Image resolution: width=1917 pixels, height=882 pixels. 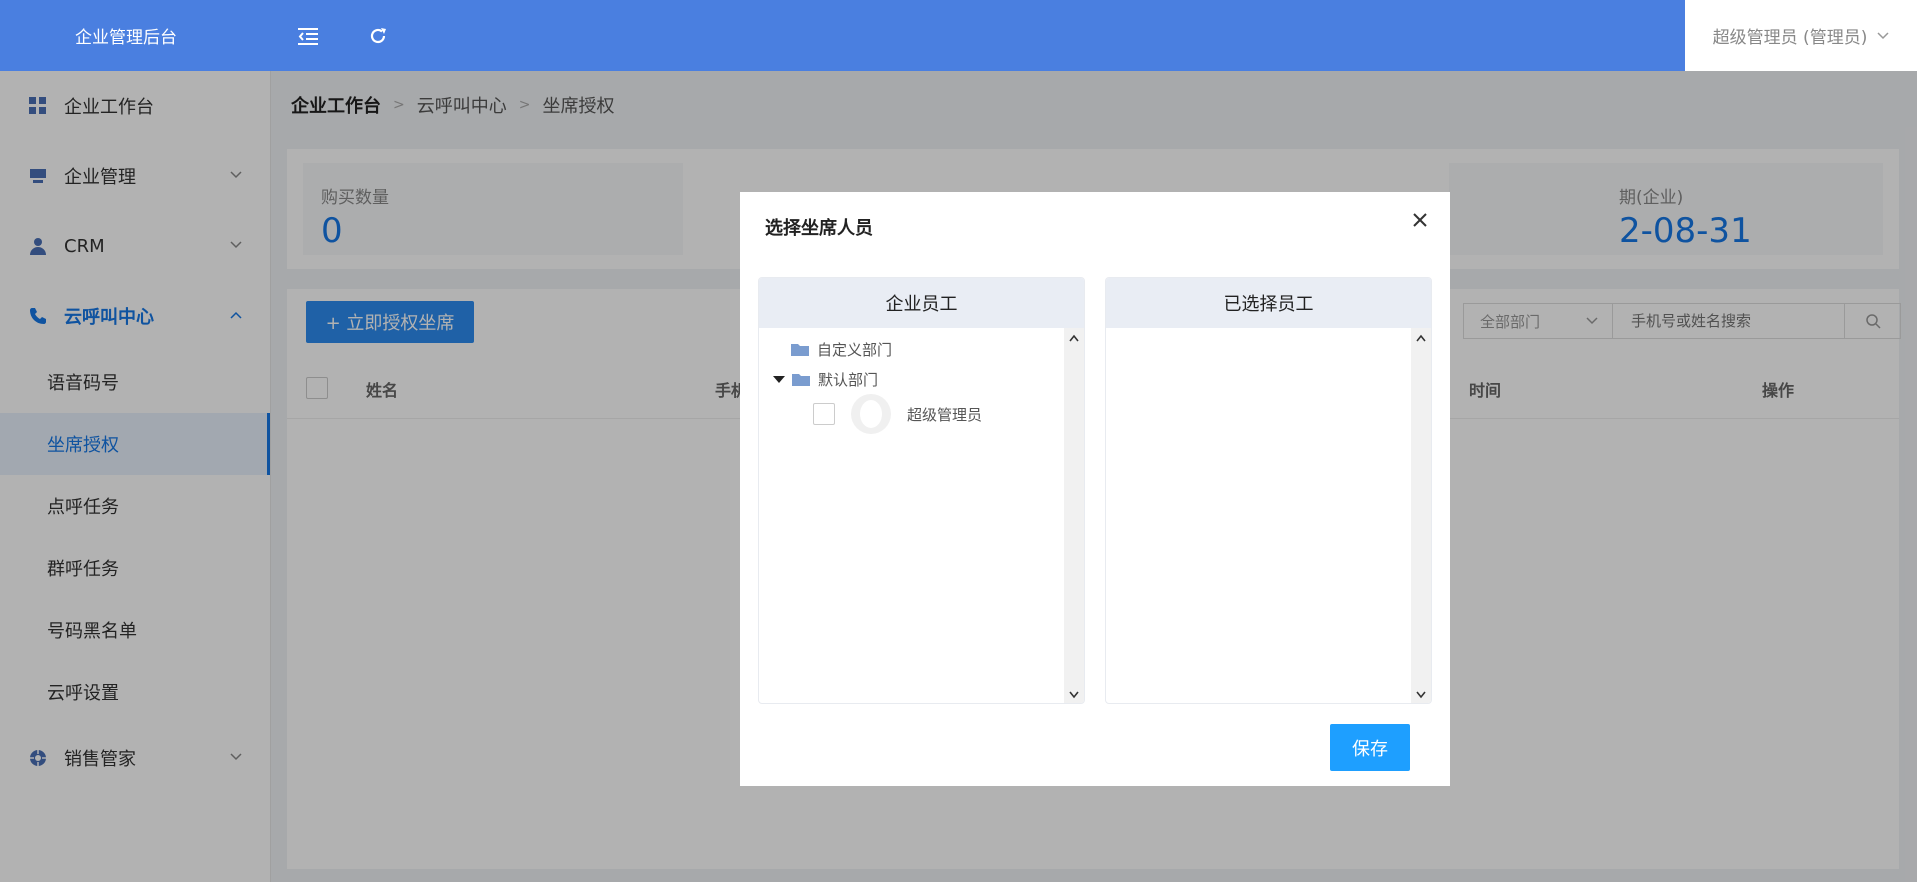 What do you see at coordinates (308, 36) in the screenshot?
I see `menu-fold-icon` at bounding box center [308, 36].